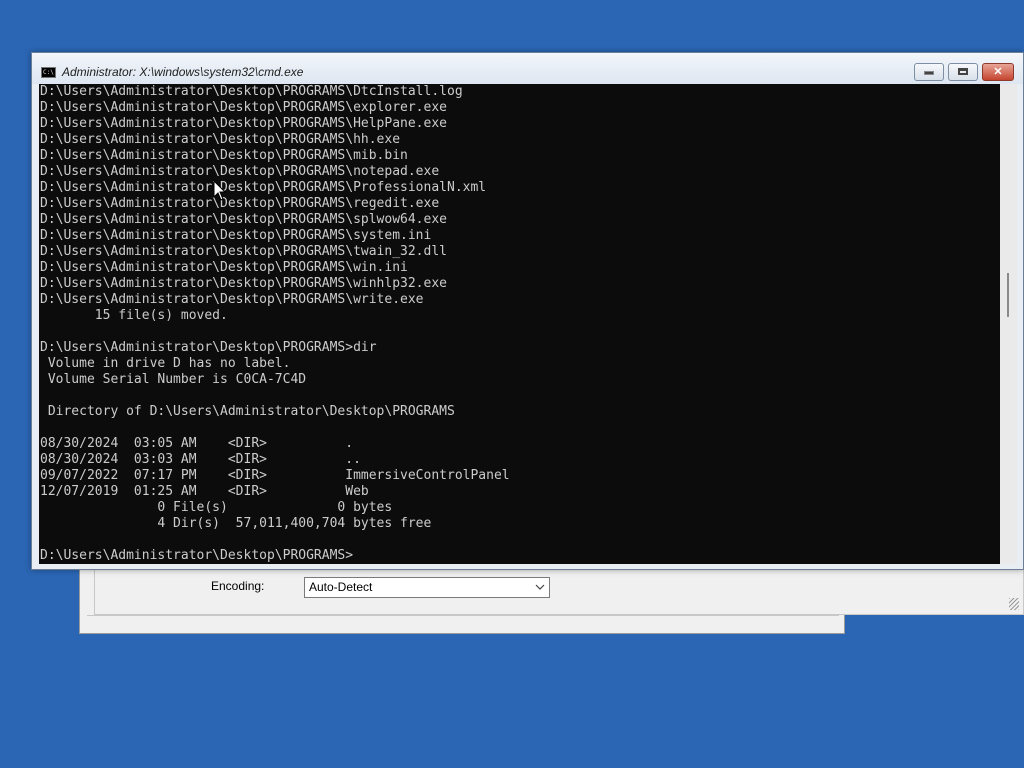 This screenshot has width=1024, height=768. Describe the element at coordinates (165, 363) in the screenshot. I see `console-line: Volume in drive D has no label.` at that location.